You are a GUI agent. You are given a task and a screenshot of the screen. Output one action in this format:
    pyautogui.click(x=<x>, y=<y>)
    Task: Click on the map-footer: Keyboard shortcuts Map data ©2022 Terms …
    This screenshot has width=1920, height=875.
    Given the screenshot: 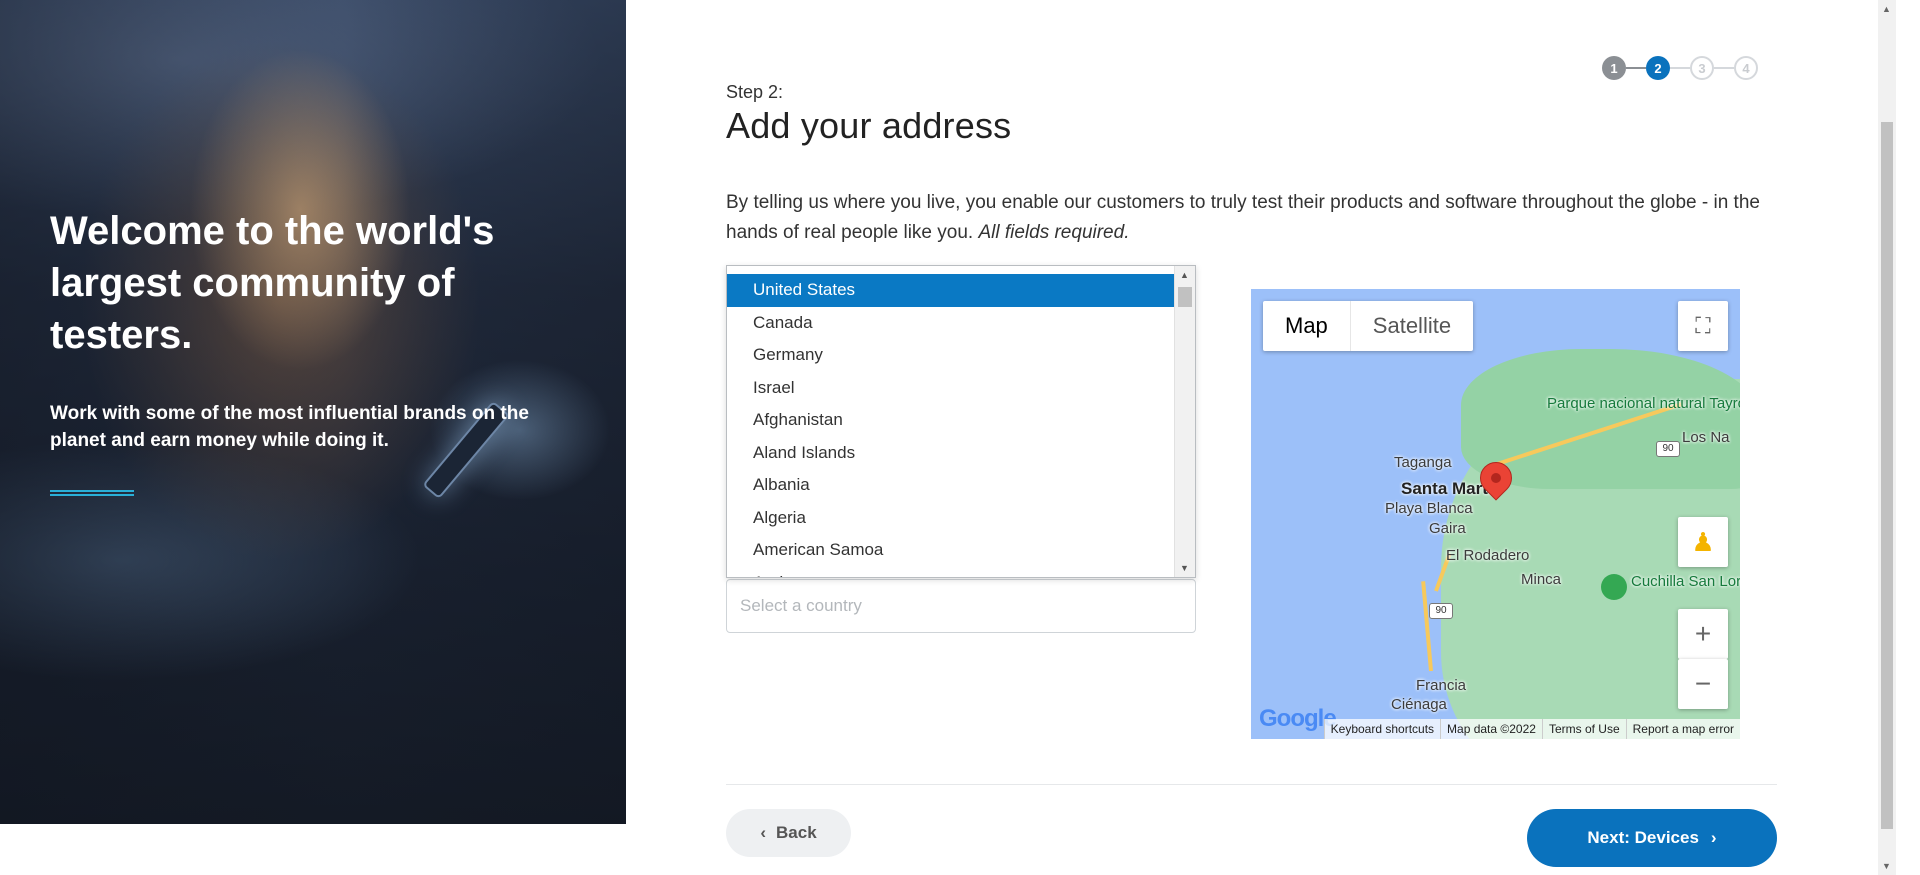 What is the action you would take?
    pyautogui.click(x=1495, y=729)
    